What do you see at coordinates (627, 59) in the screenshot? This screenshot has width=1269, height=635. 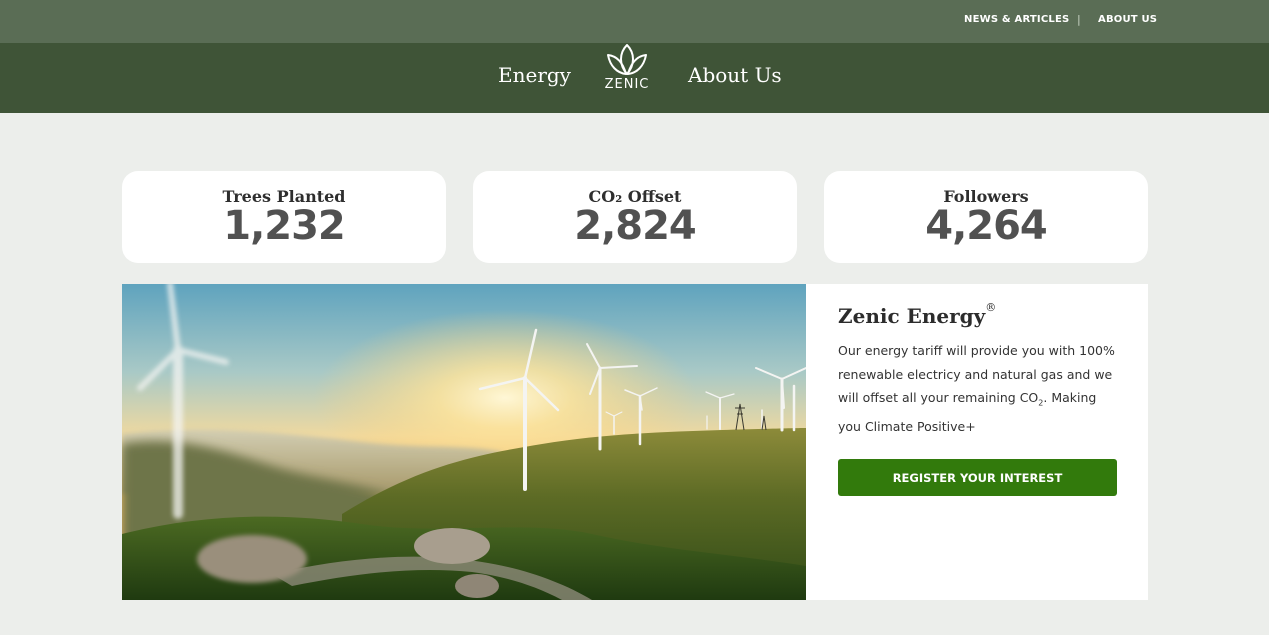 I see `lotus-icon` at bounding box center [627, 59].